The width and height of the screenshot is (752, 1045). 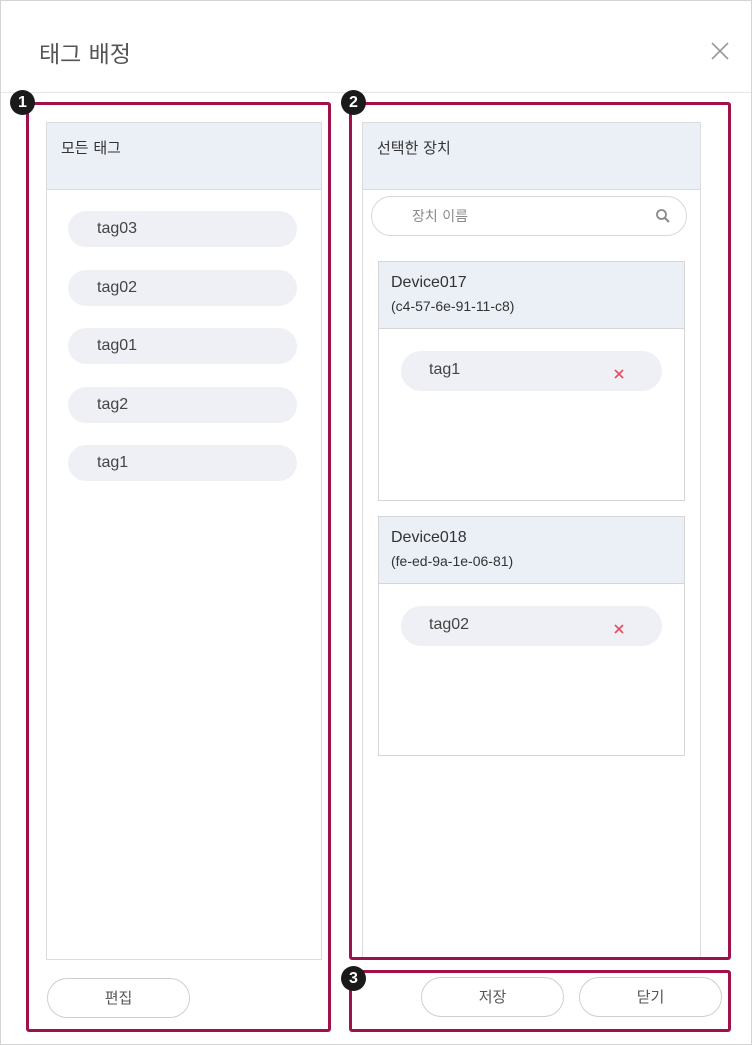 I want to click on dialog-title: 태그 배정, so click(x=85, y=55).